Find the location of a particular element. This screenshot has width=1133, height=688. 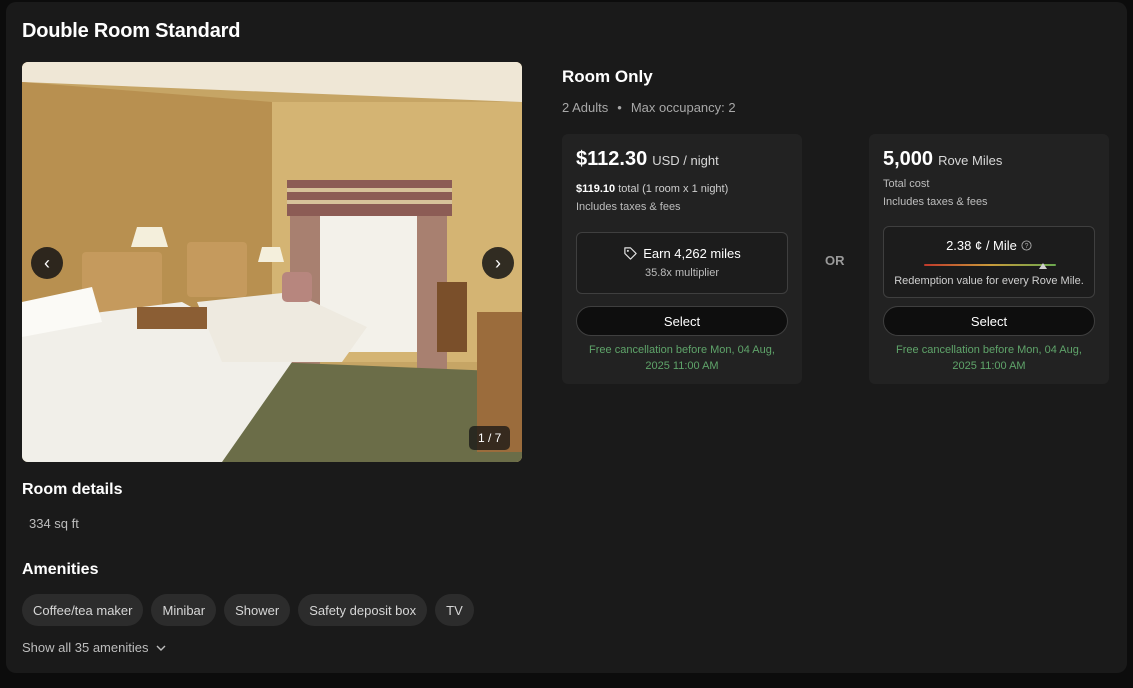

max-occupancy: Max occupancy: 2 is located at coordinates (683, 107).